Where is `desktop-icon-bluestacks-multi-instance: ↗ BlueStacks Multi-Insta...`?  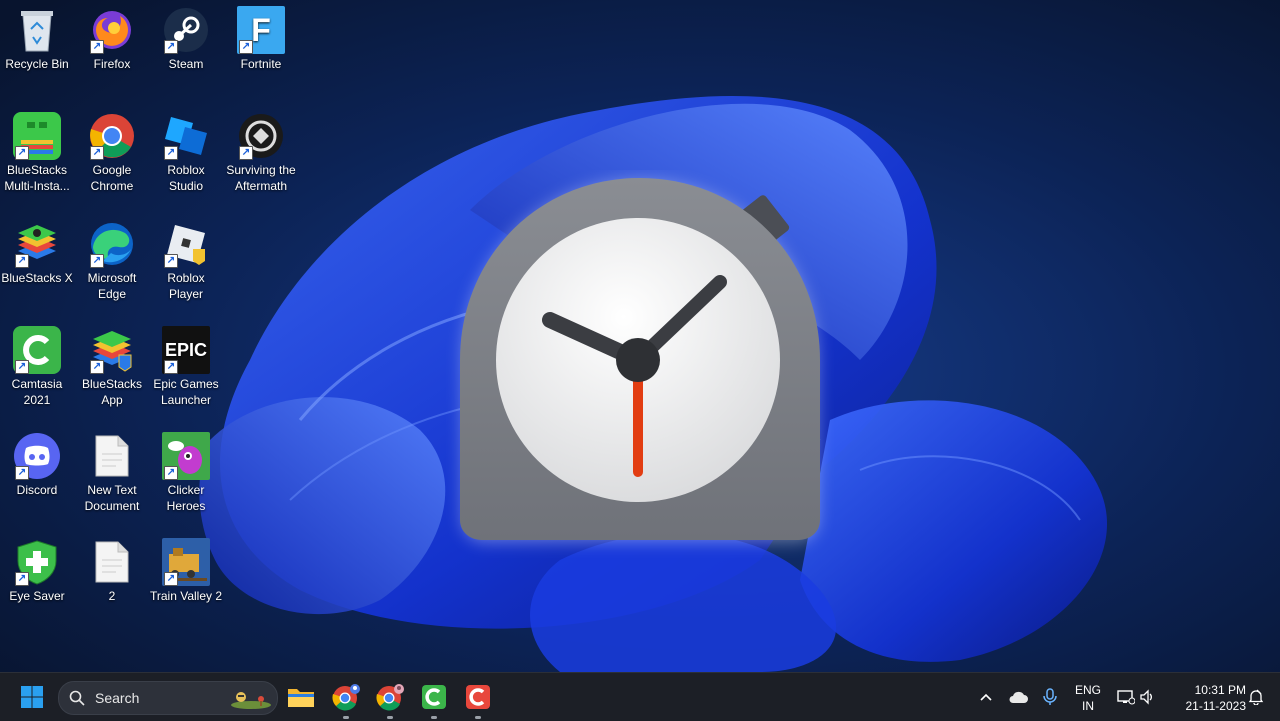
desktop-icon-bluestacks-multi-instance: ↗ BlueStacks Multi-Insta... is located at coordinates (37, 153).